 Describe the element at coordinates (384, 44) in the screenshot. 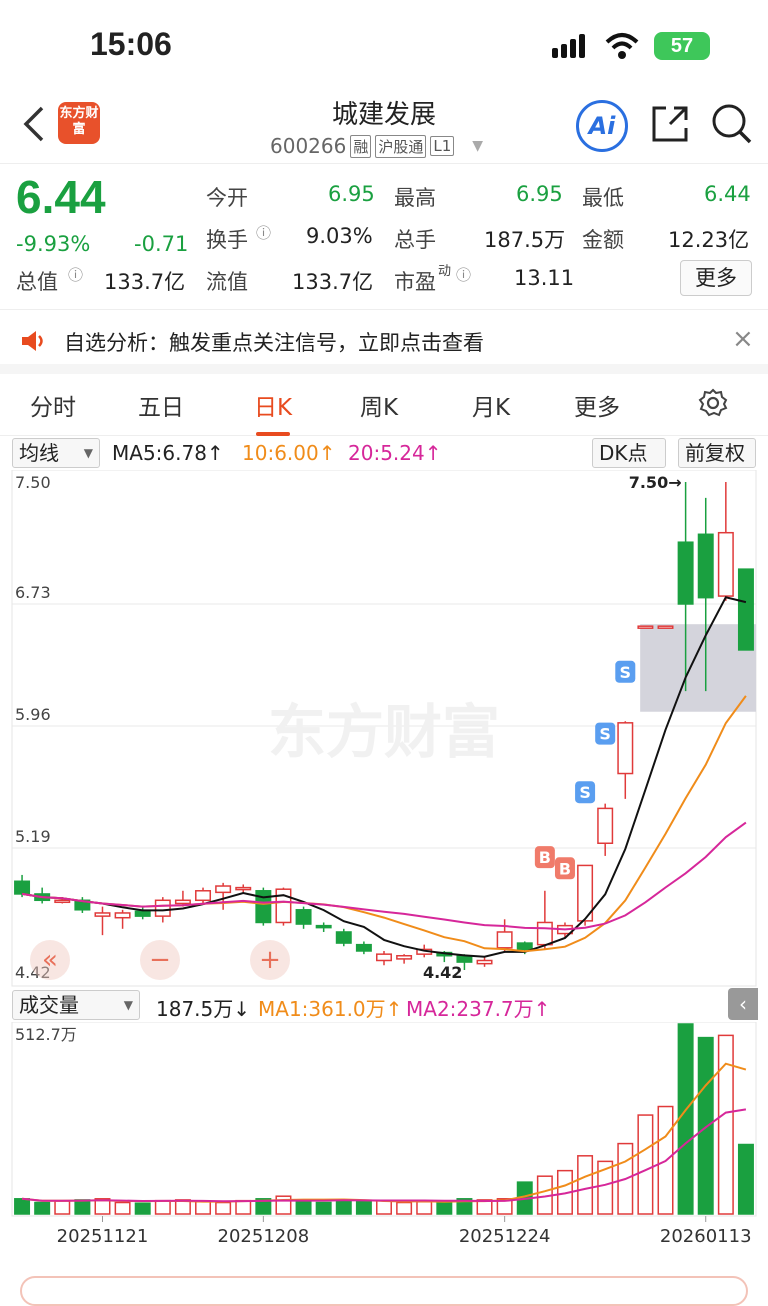

I see `status-bar: 15:06 57` at that location.